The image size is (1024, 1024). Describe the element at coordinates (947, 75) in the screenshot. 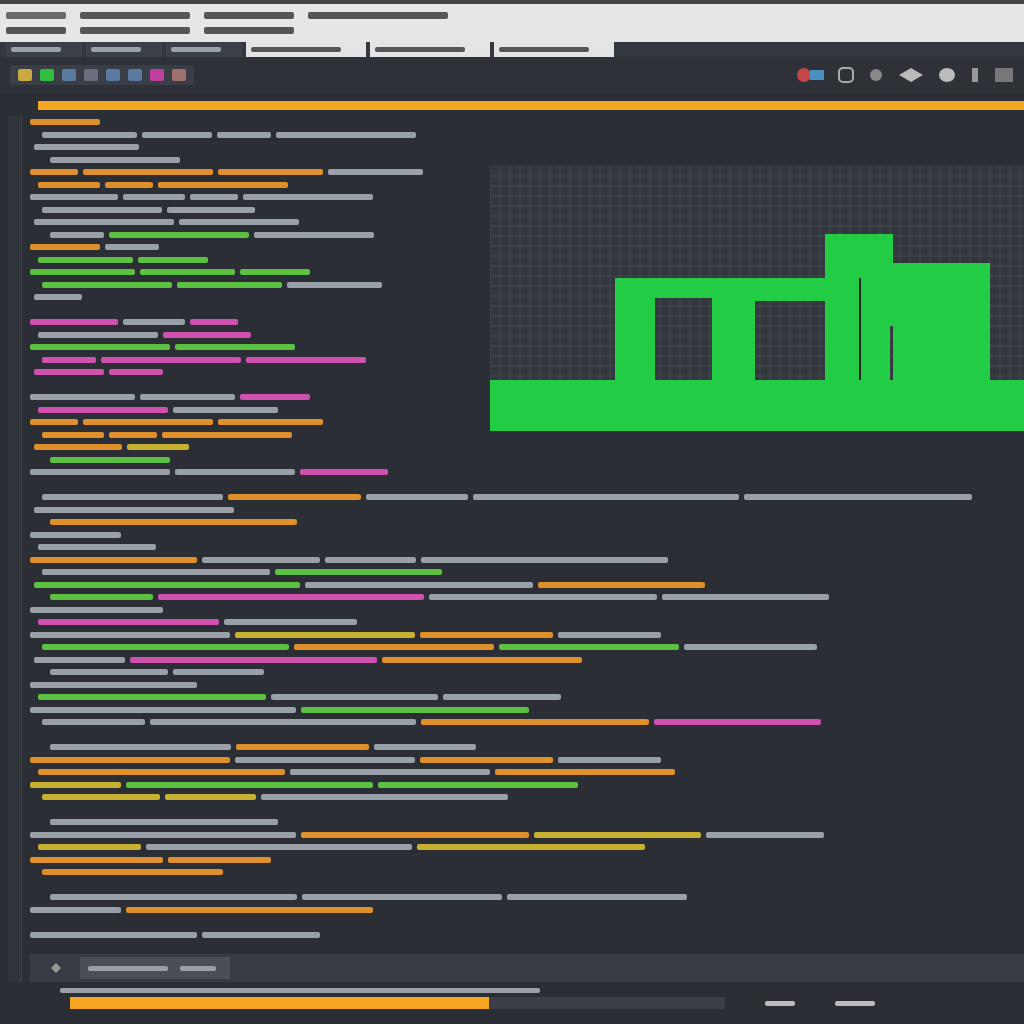

I see `circle-icon` at that location.